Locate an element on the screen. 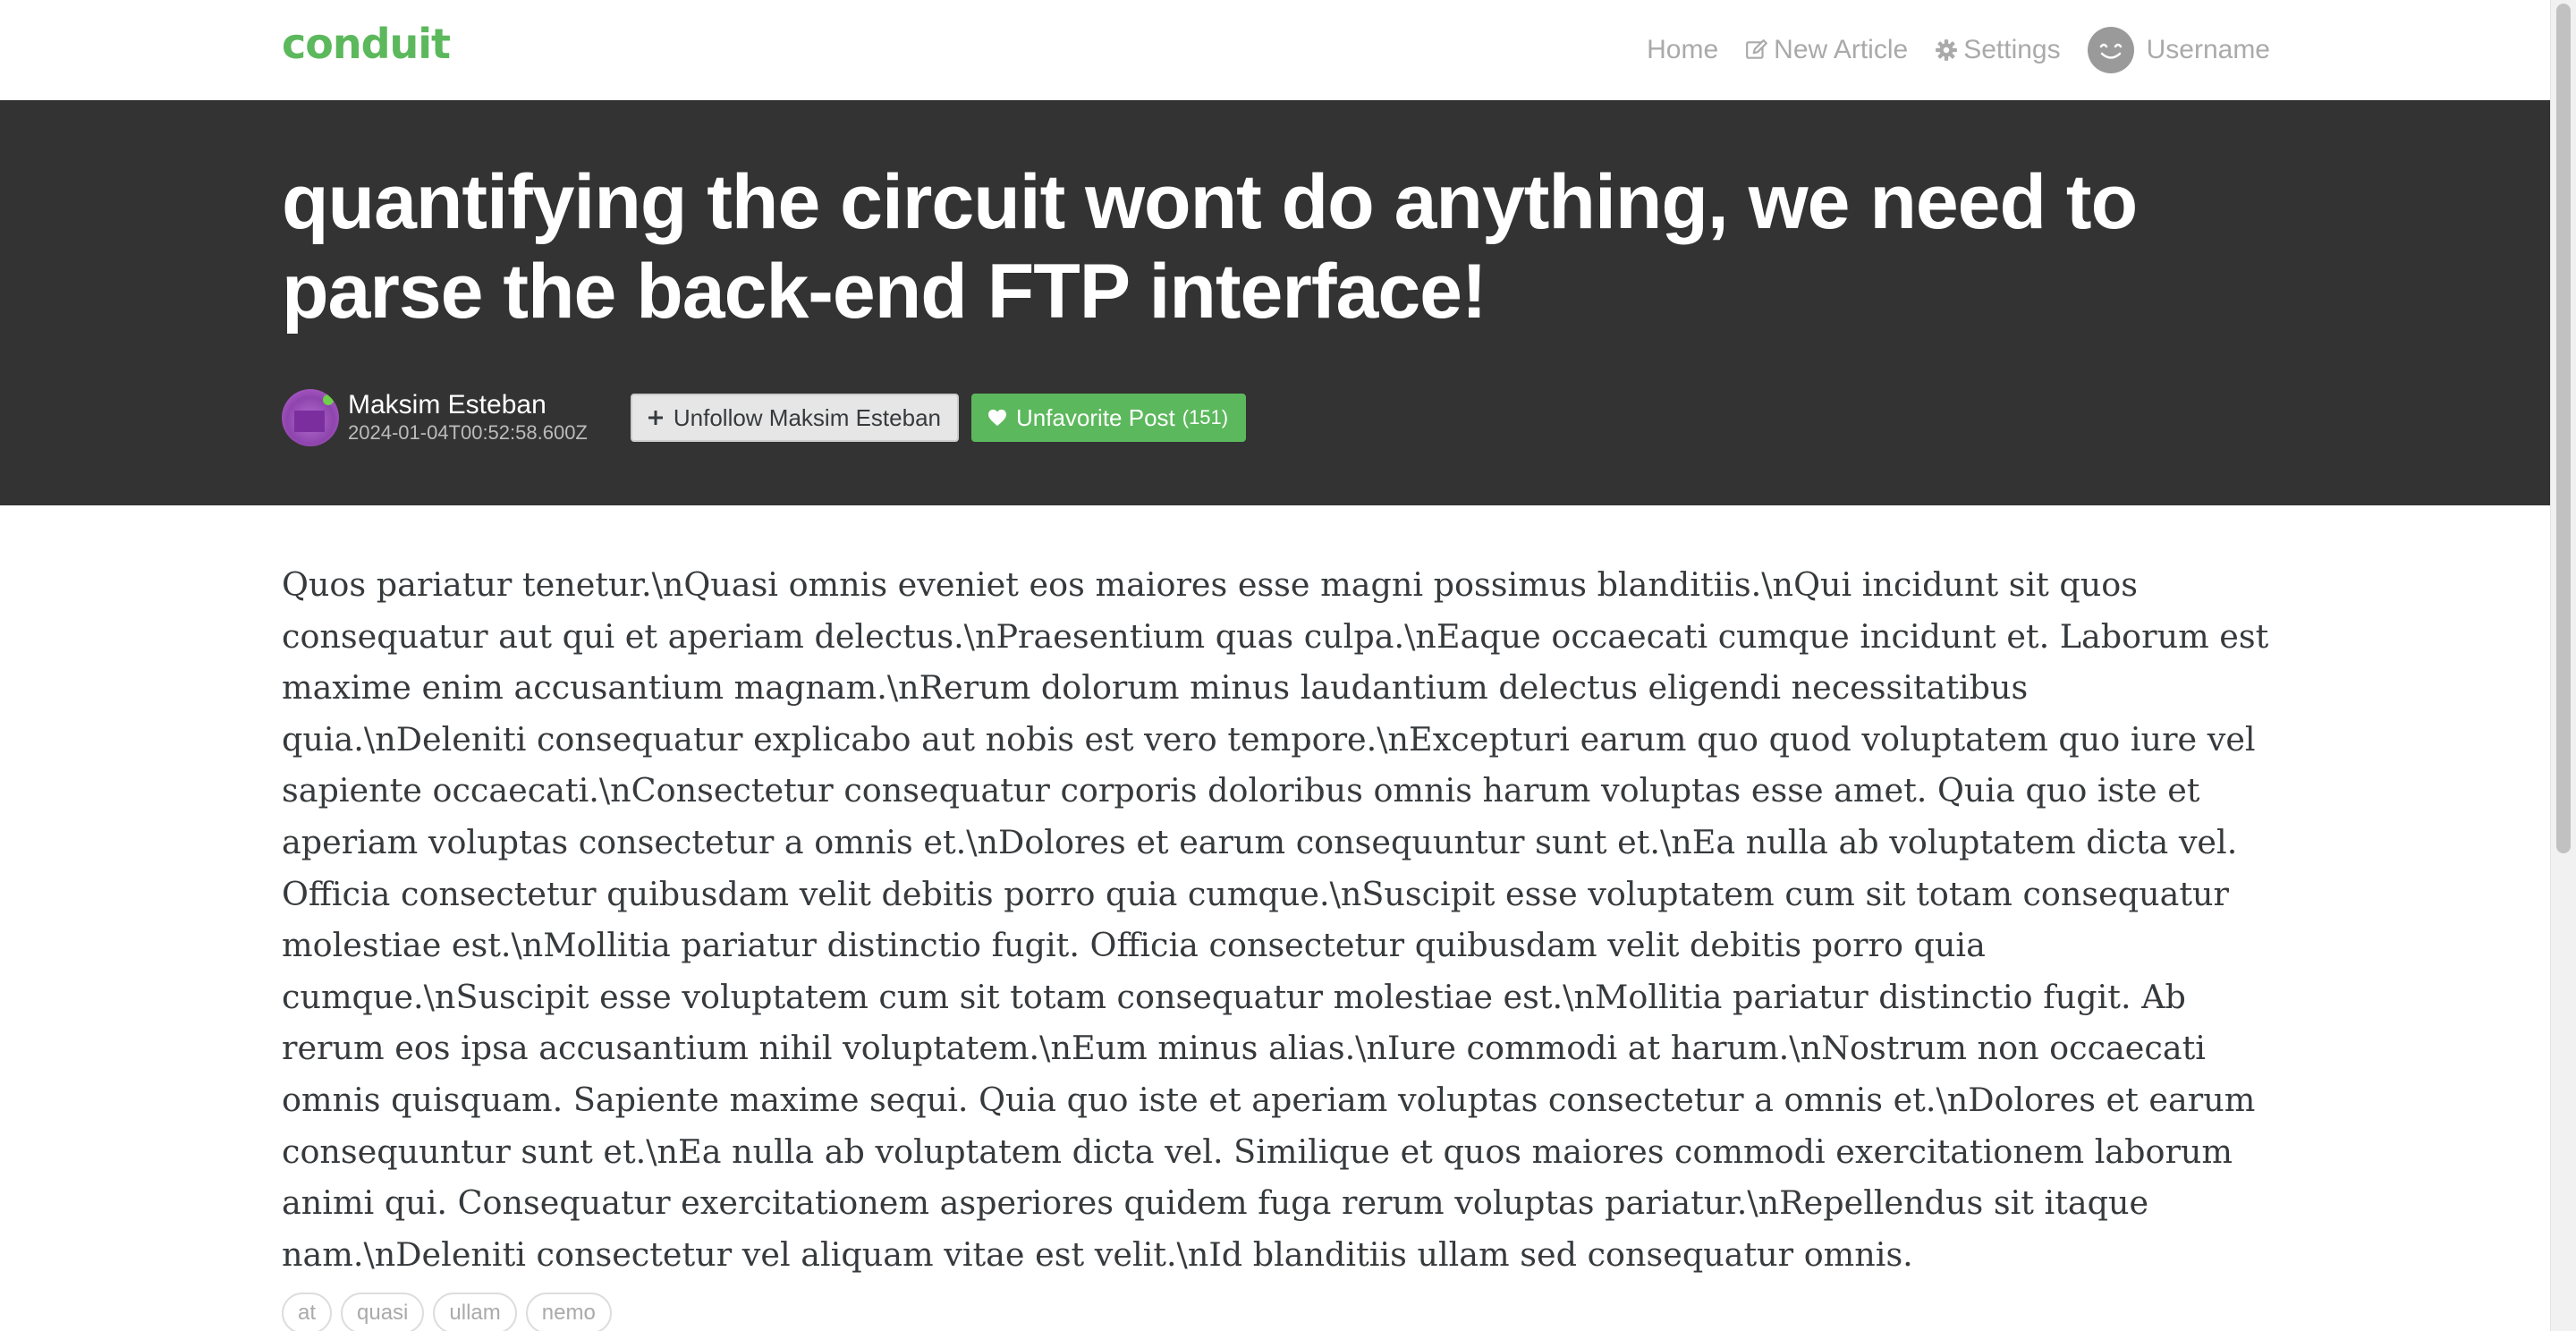 Image resolution: width=2576 pixels, height=1331 pixels. nav-home: Home is located at coordinates (1682, 50).